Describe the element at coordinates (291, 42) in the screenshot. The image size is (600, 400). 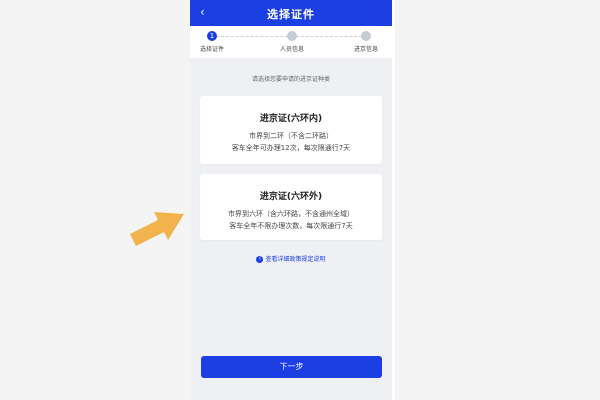
I see `progress-steps: 1 选择证件 人员信息 进京信息` at that location.